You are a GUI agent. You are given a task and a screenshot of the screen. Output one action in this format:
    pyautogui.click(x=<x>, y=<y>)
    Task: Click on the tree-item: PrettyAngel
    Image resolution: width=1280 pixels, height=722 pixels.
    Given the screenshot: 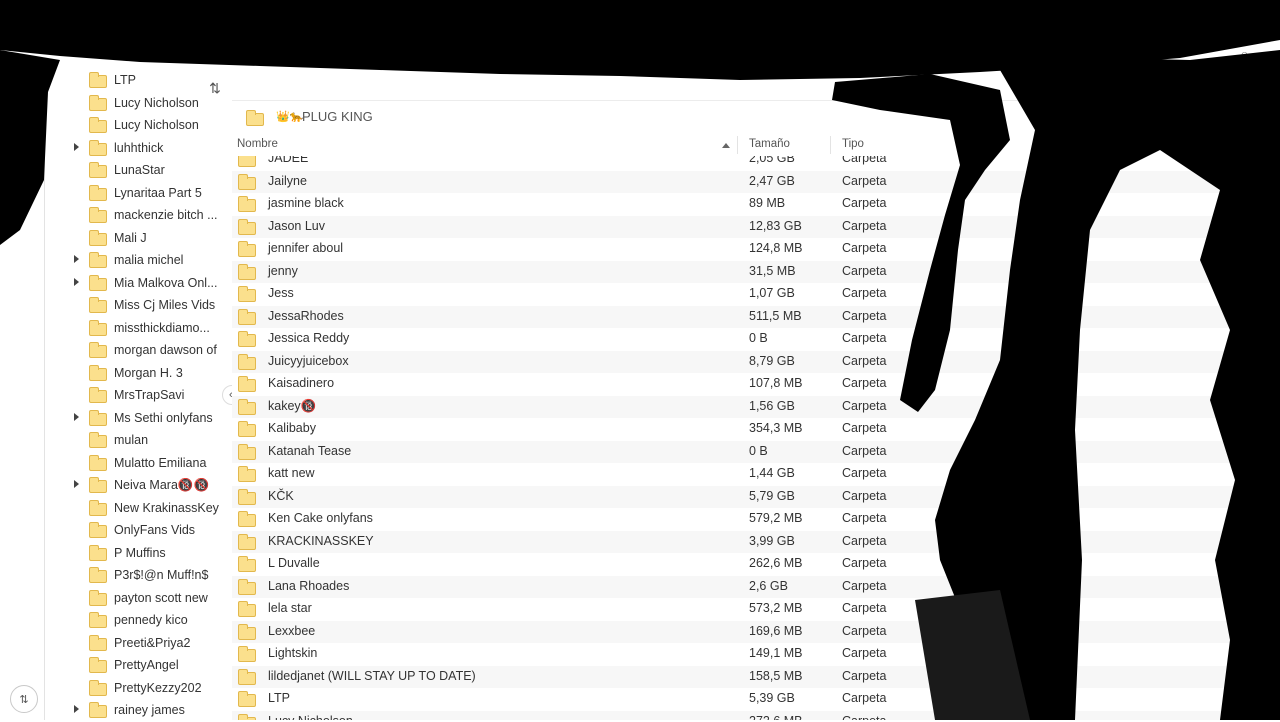 What is the action you would take?
    pyautogui.click(x=134, y=666)
    